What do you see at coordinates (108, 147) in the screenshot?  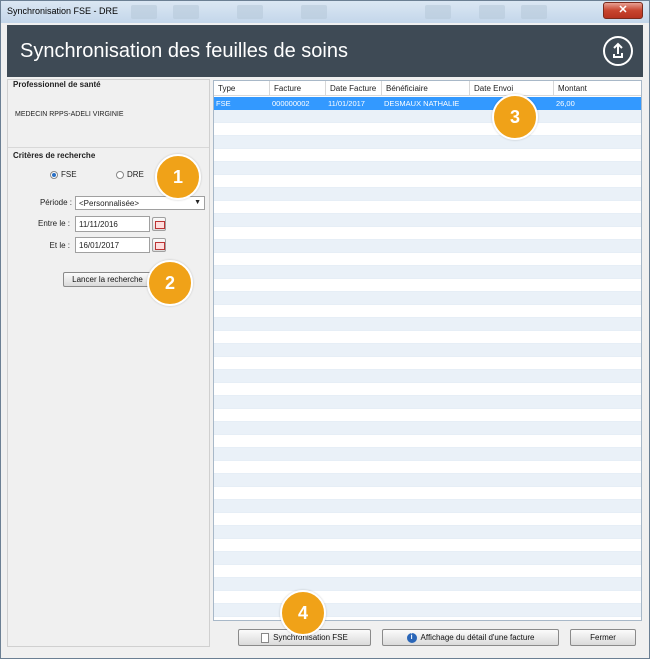 I see `divider` at bounding box center [108, 147].